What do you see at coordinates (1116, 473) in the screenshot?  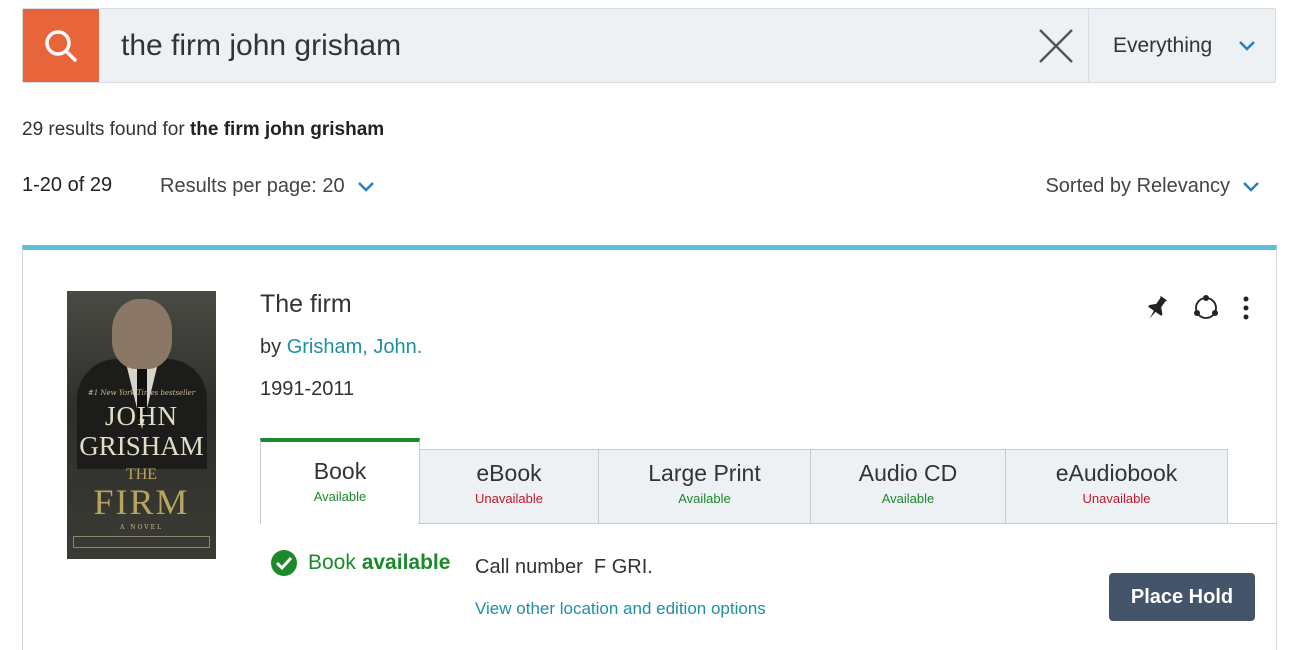 I see `tab-label: eAudiobook` at bounding box center [1116, 473].